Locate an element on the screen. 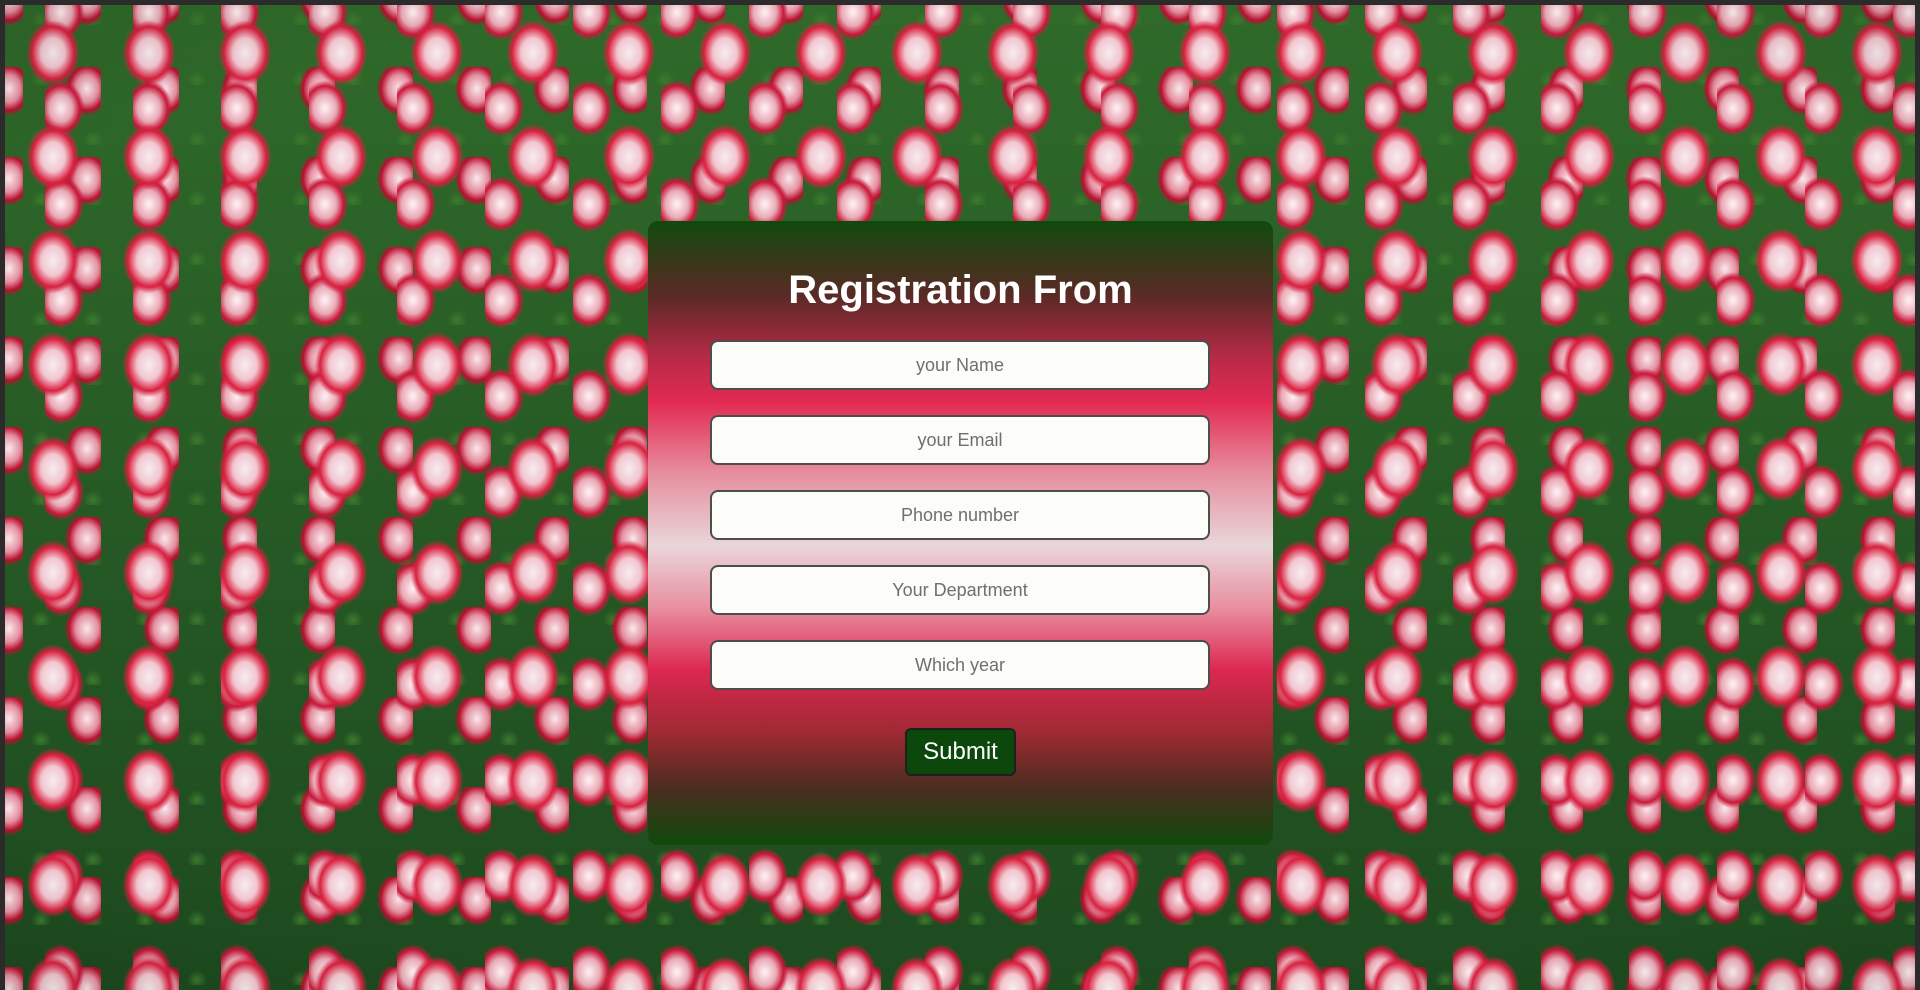  name-input is located at coordinates (960, 365).